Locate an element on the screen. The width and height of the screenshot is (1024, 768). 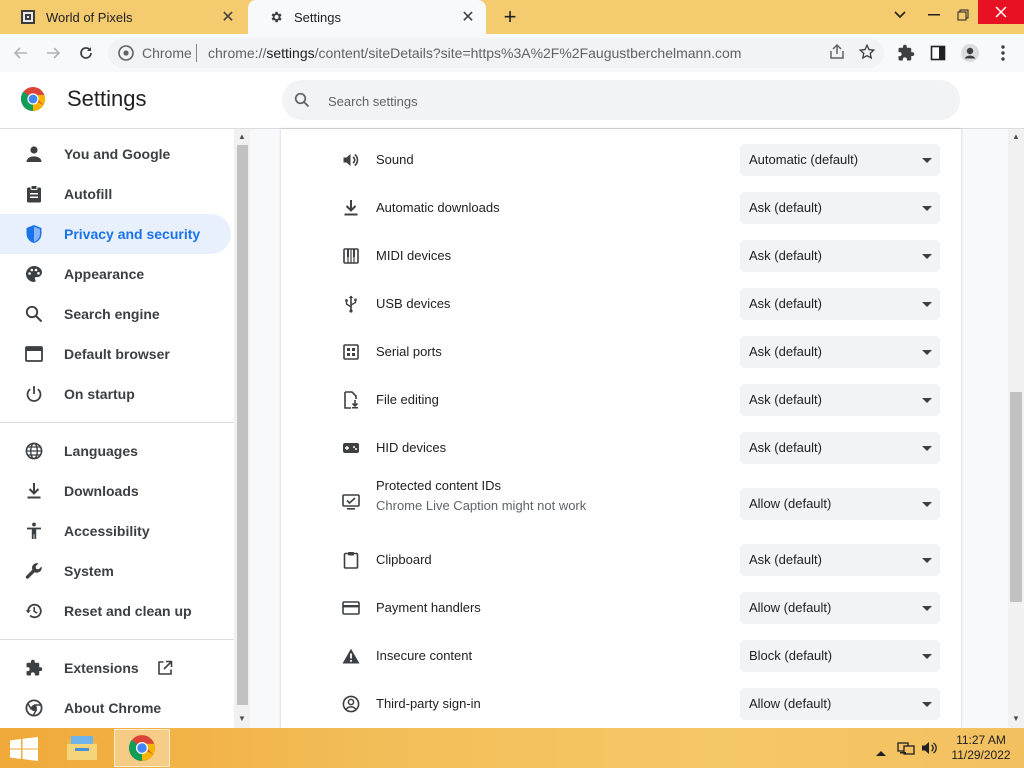
sidebar-item-privacy-and-security: Privacy and security is located at coordinates (115, 234).